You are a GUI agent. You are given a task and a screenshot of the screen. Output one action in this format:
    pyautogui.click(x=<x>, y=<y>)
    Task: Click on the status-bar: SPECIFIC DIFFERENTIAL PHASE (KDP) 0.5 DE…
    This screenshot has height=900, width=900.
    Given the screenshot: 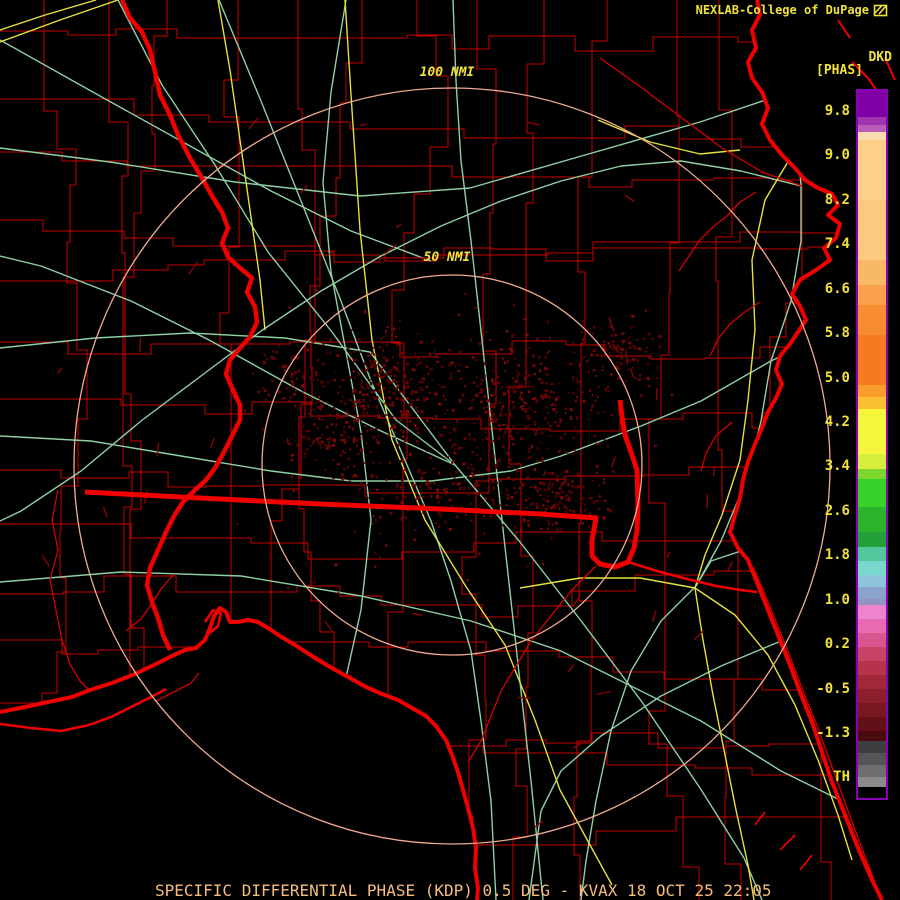 What is the action you would take?
    pyautogui.click(x=463, y=890)
    